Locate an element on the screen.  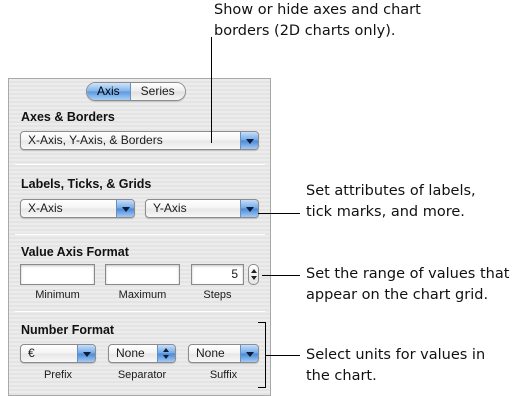
suffix-popup: None is located at coordinates (223, 353).